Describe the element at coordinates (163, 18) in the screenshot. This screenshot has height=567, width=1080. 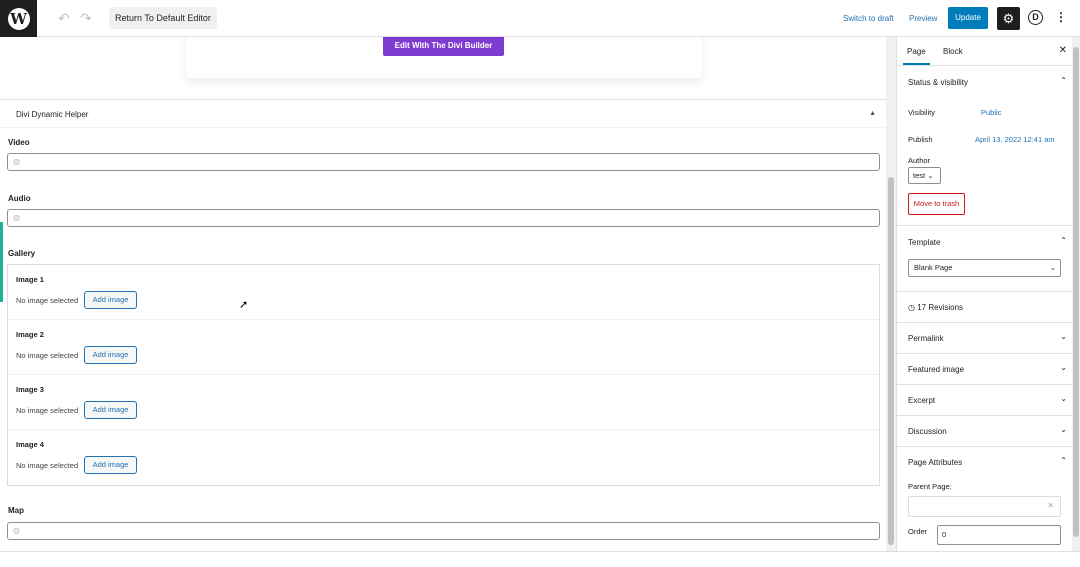
I see `return-to-default-editor-button: Return To Default Editor` at that location.